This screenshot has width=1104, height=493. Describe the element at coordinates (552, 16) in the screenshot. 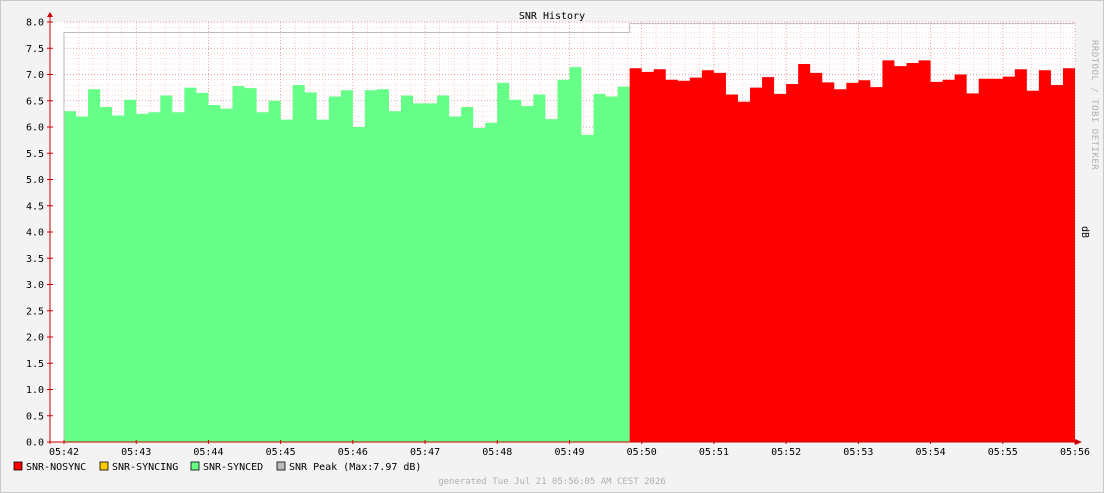

I see `chart-title: SNR History` at that location.